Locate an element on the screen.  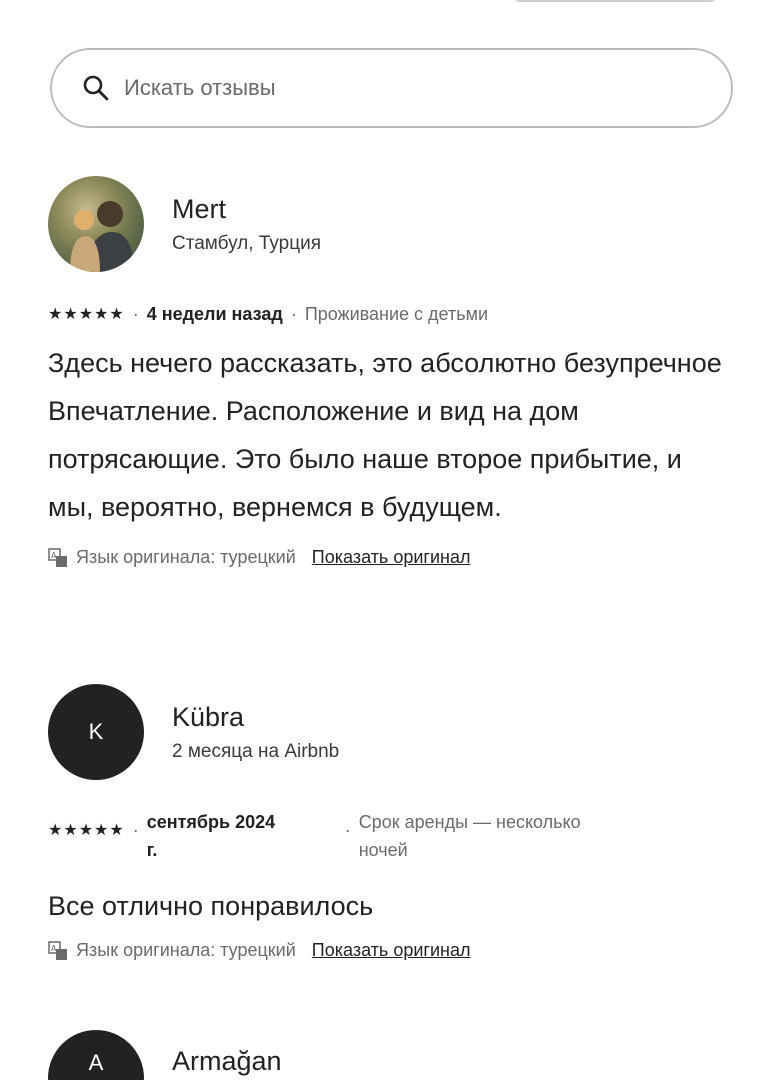
search-bar is located at coordinates (391, 88).